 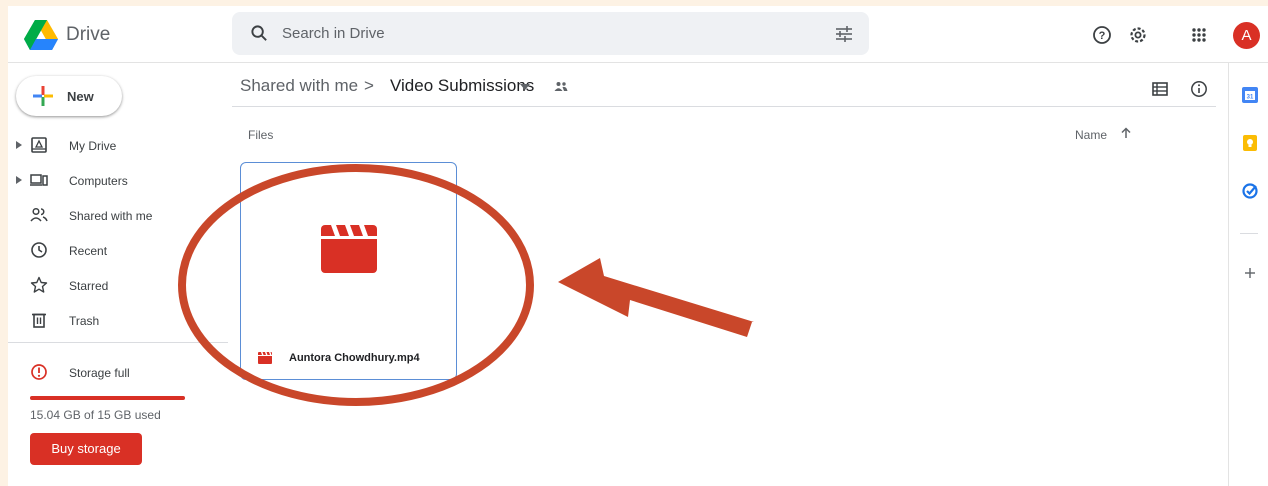 What do you see at coordinates (354, 358) in the screenshot?
I see `file-name: Auntora Chowdhury.mp4` at bounding box center [354, 358].